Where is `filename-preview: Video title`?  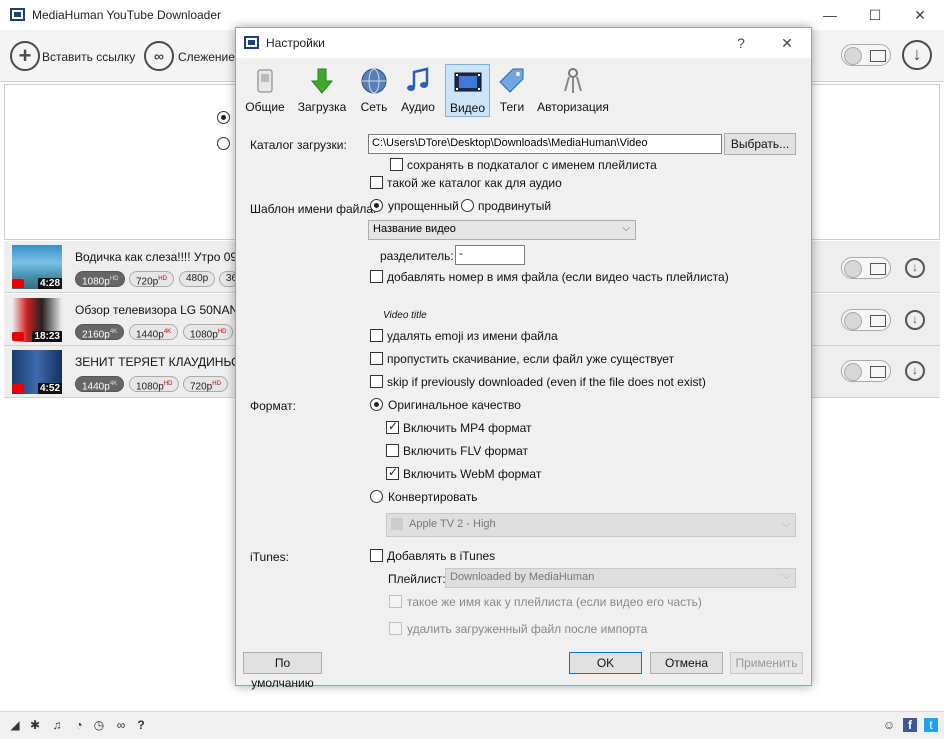 filename-preview: Video title is located at coordinates (405, 315).